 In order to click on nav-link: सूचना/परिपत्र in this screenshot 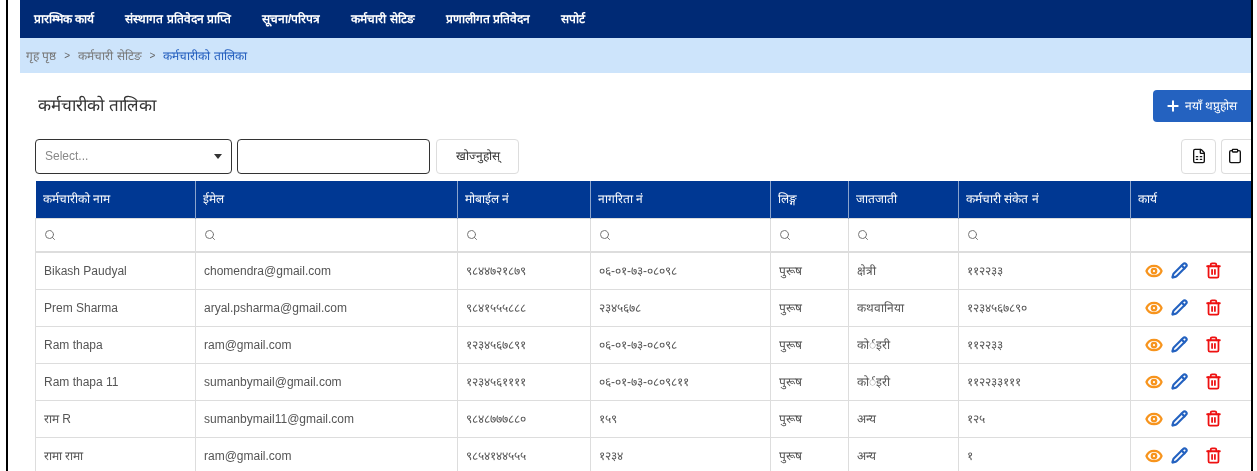, I will do `click(291, 19)`.